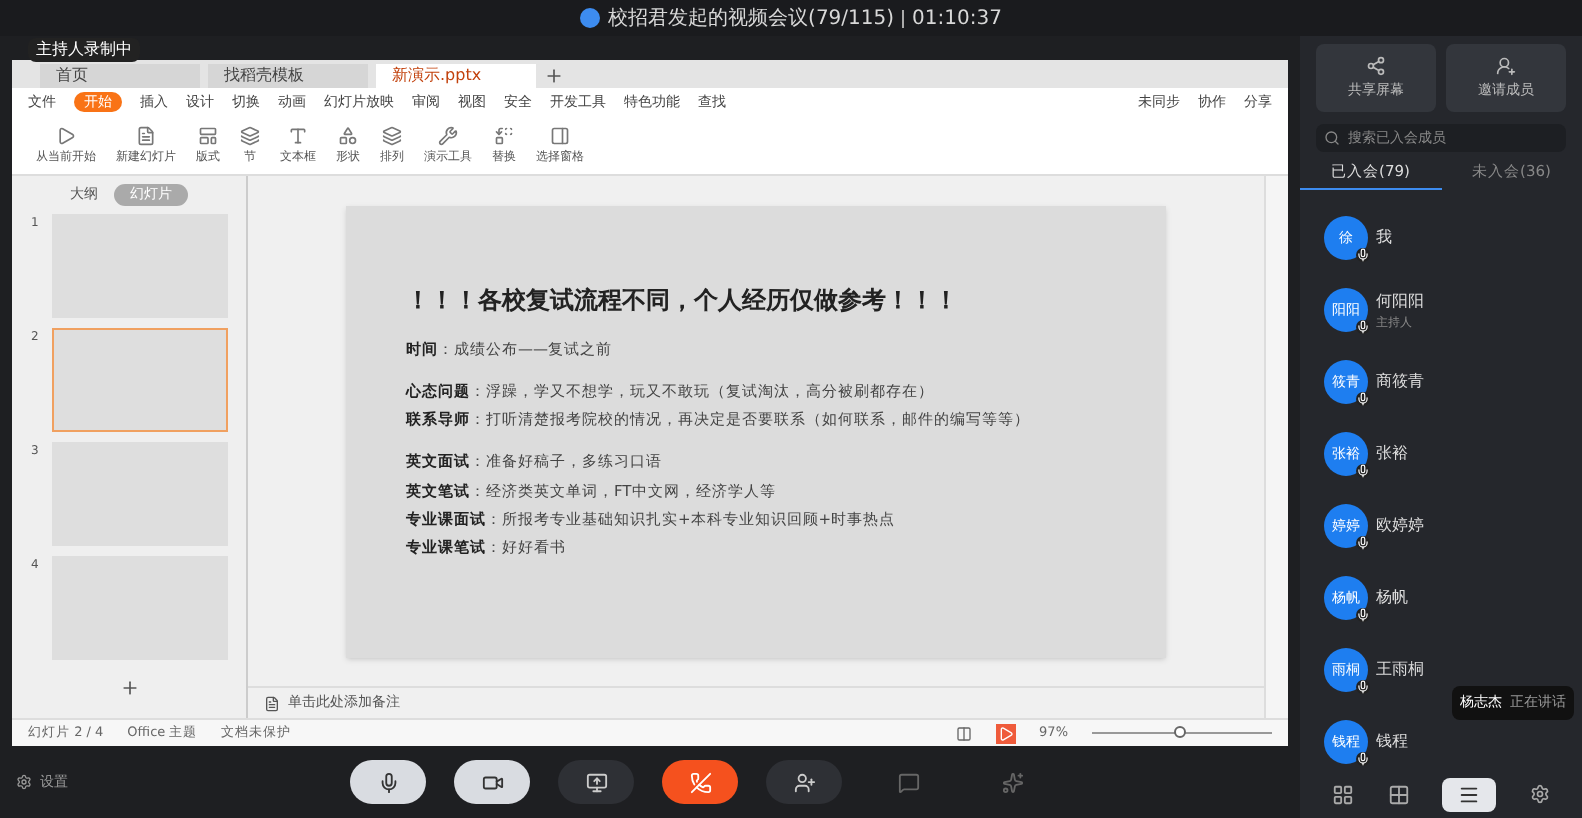 The height and width of the screenshot is (818, 1582). Describe the element at coordinates (1376, 65) in the screenshot. I see `share-icon` at that location.